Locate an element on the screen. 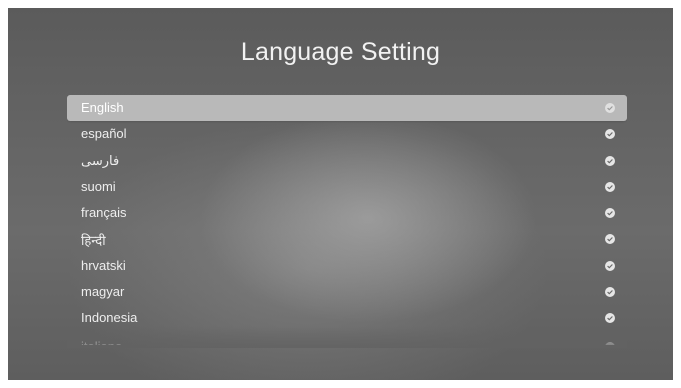  page-title: Language Setting is located at coordinates (340, 52).